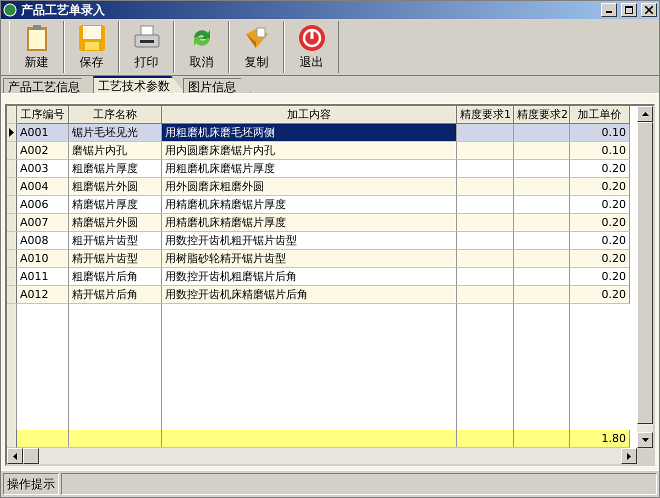  What do you see at coordinates (43, 241) in the screenshot?
I see `table-cell: A008` at bounding box center [43, 241].